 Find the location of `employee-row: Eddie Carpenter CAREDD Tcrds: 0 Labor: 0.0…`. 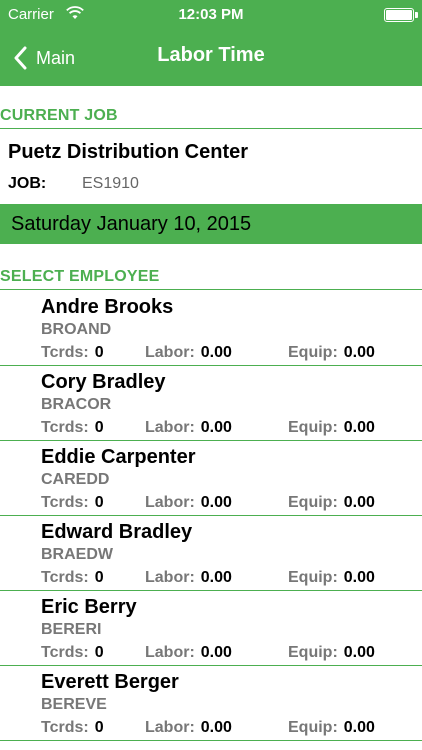

employee-row: Eddie Carpenter CAREDD Tcrds: 0 Labor: 0.0… is located at coordinates (211, 478).